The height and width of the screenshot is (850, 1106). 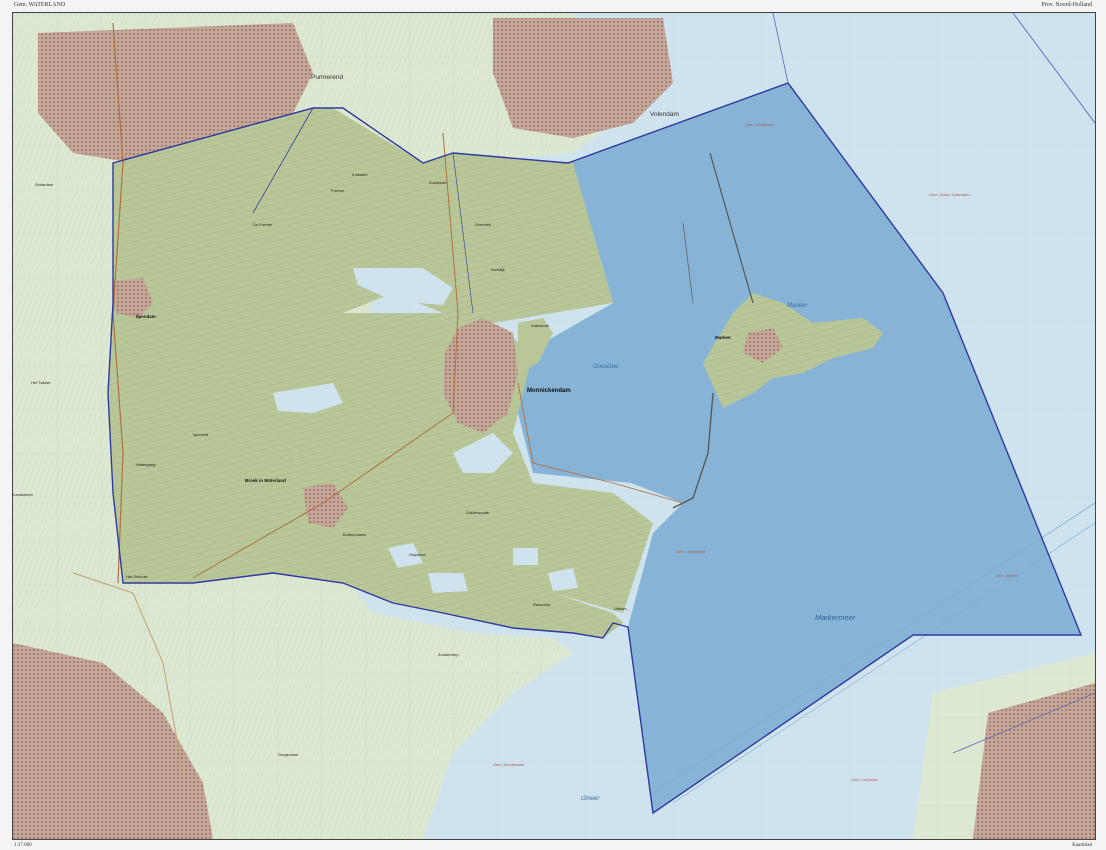 I want to click on municipality-header: Gem. WATERLAND, so click(x=40, y=5).